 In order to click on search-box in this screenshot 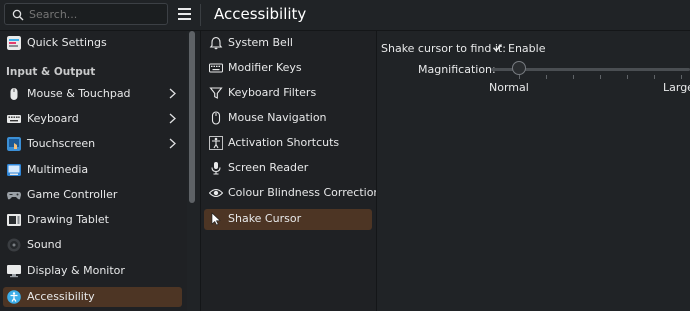, I will do `click(86, 14)`.